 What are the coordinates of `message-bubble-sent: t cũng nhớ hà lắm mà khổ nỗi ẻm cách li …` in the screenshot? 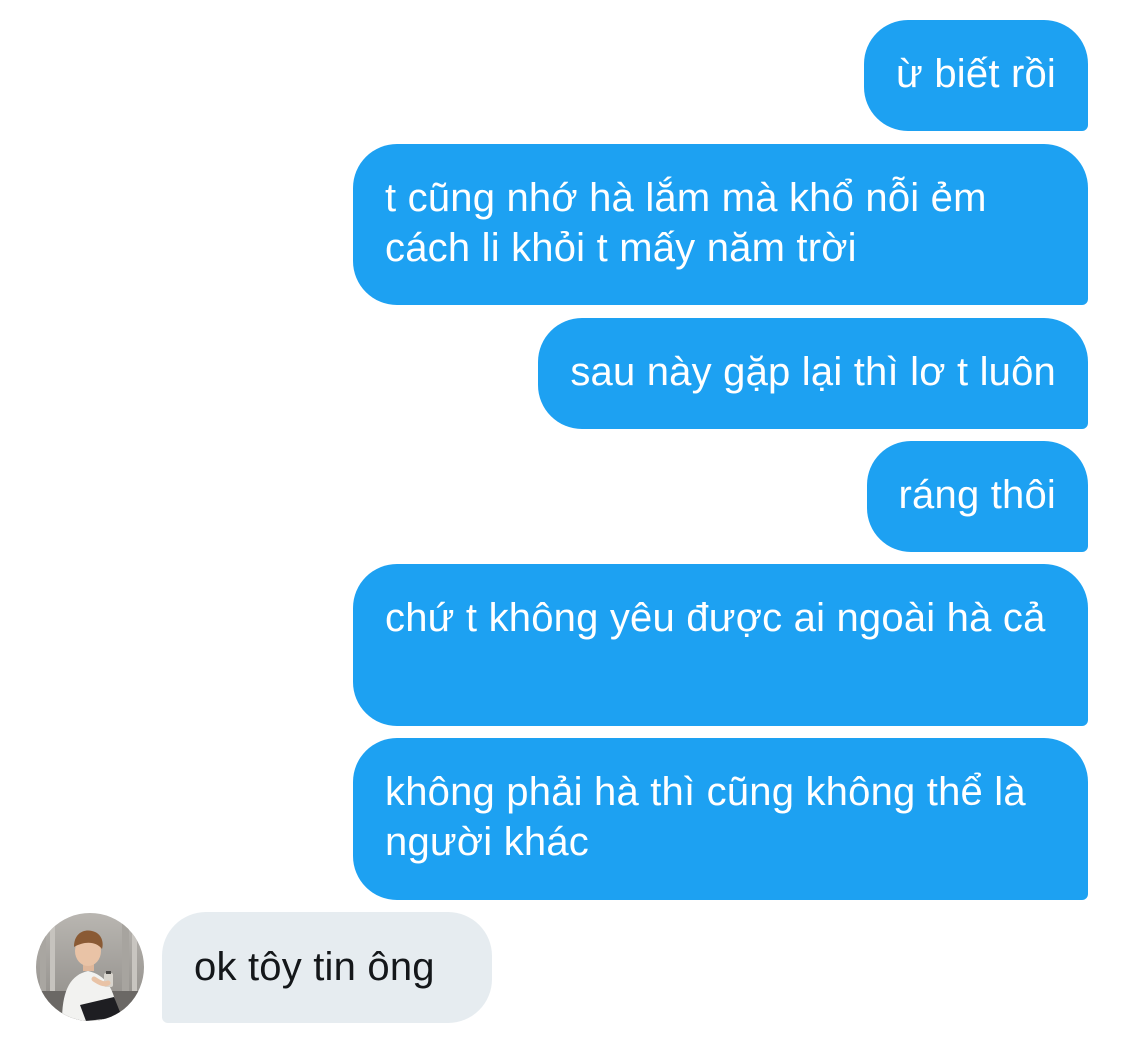 It's located at (720, 224).